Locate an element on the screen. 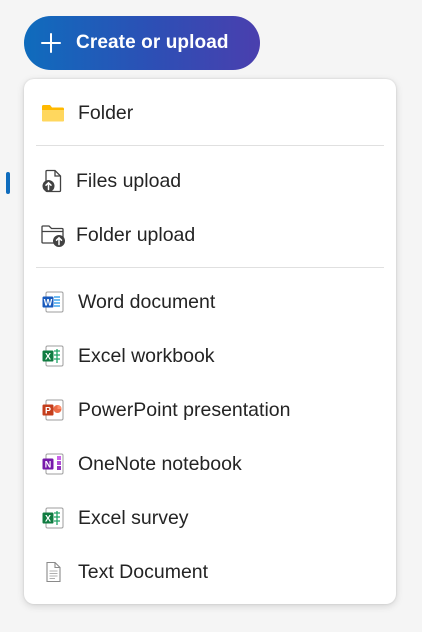  focus-indicator is located at coordinates (8, 183).